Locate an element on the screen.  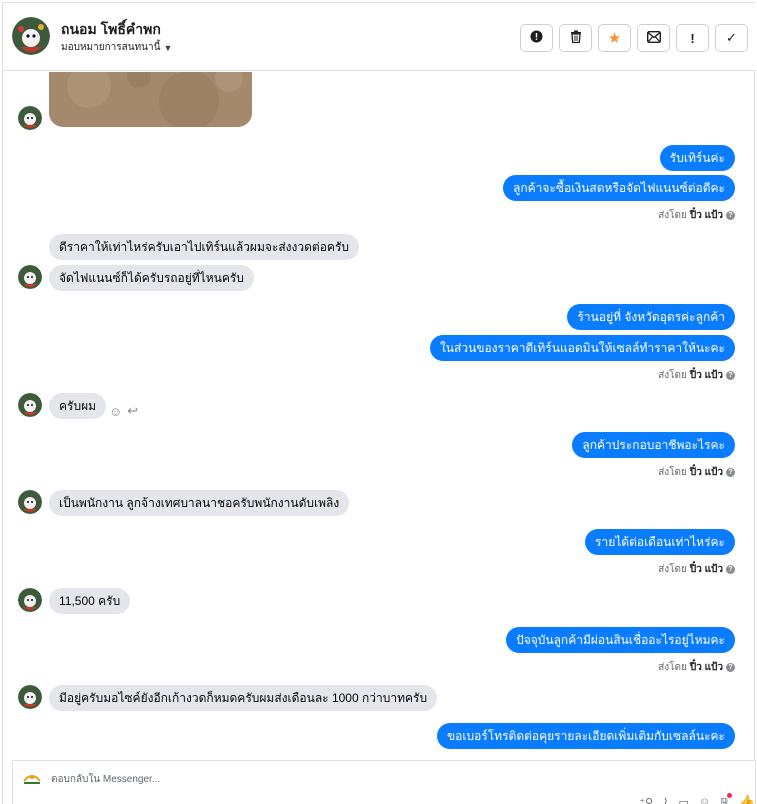
outgoing-message: ร้านอยู่ที่ จังหวัดอุดรค่ะลูกค้า is located at coordinates (651, 317).